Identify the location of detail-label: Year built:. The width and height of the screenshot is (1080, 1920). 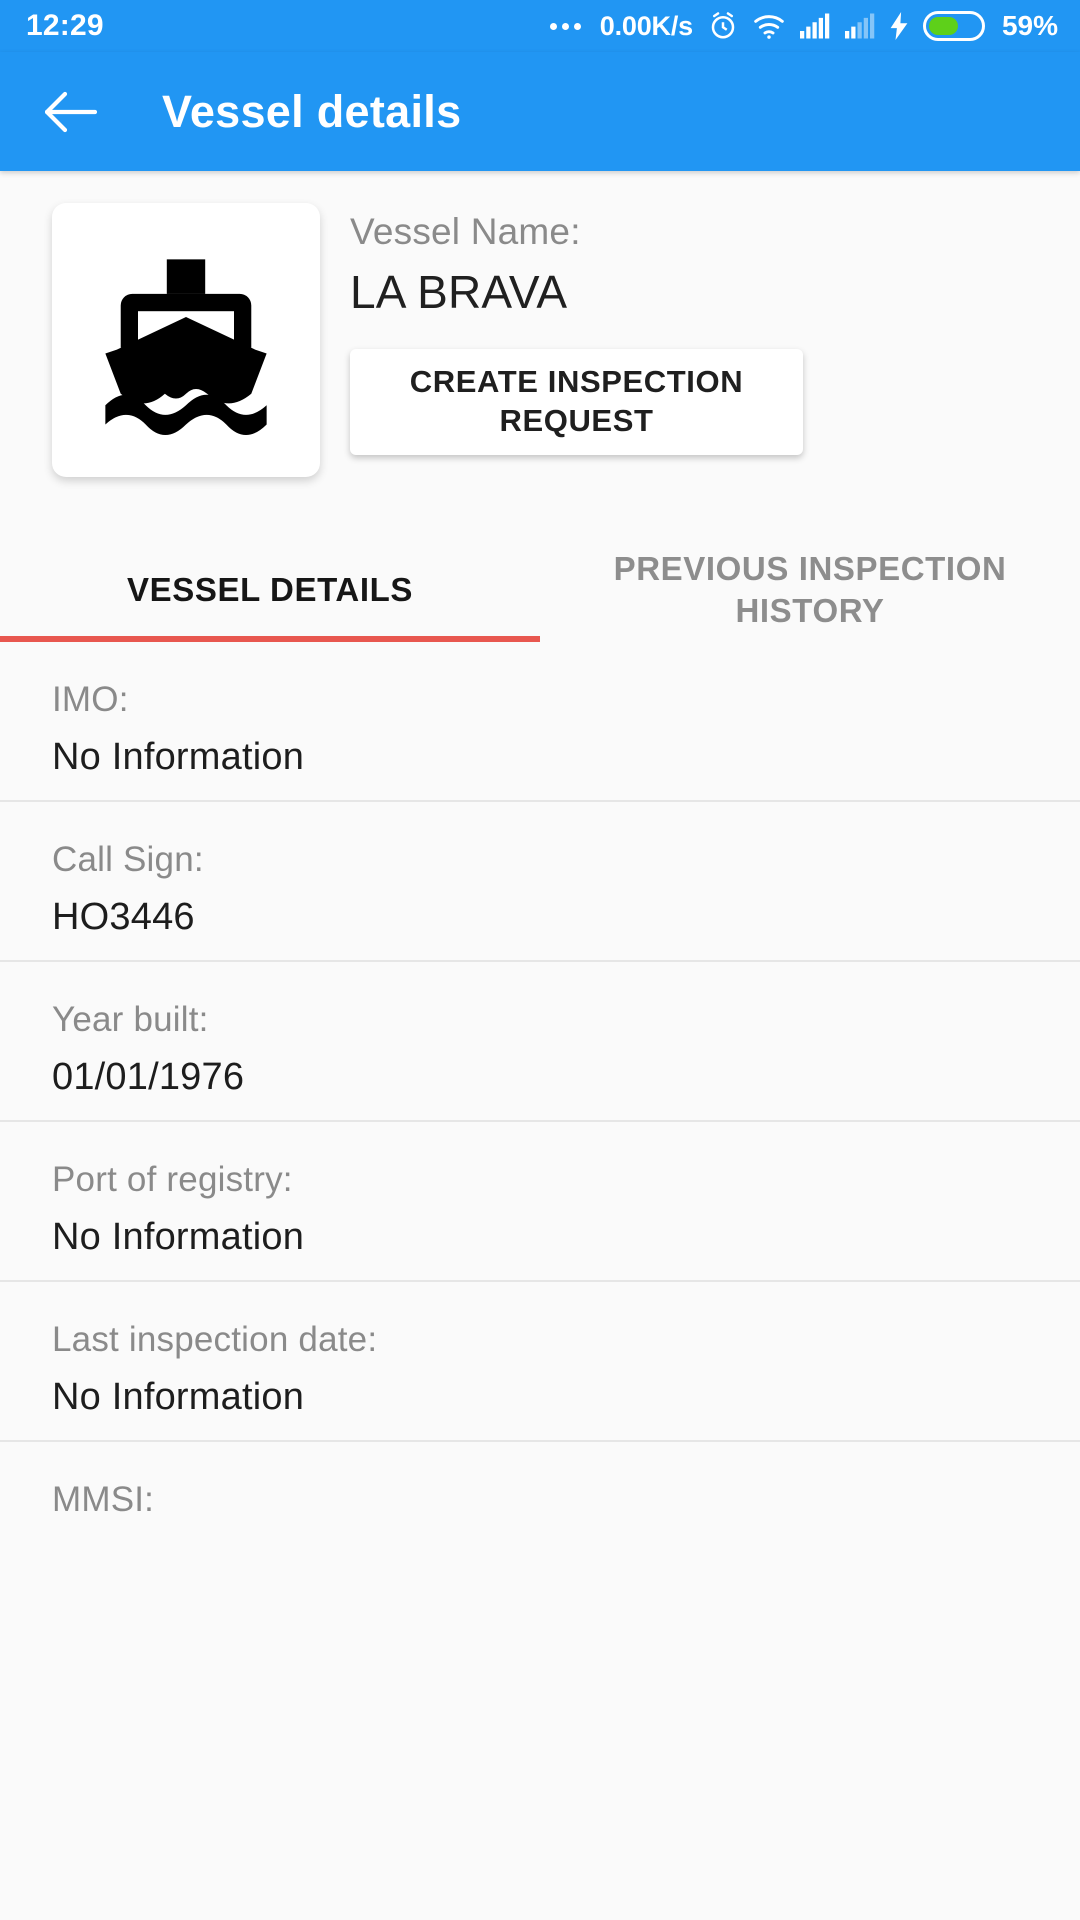
(130, 1019).